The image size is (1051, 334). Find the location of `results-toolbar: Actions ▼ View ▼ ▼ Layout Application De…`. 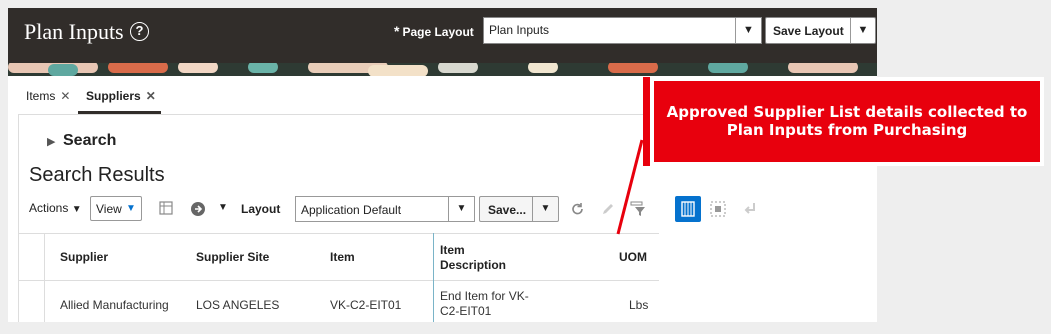

results-toolbar: Actions ▼ View ▼ ▼ Layout Application De… is located at coordinates (449, 209).